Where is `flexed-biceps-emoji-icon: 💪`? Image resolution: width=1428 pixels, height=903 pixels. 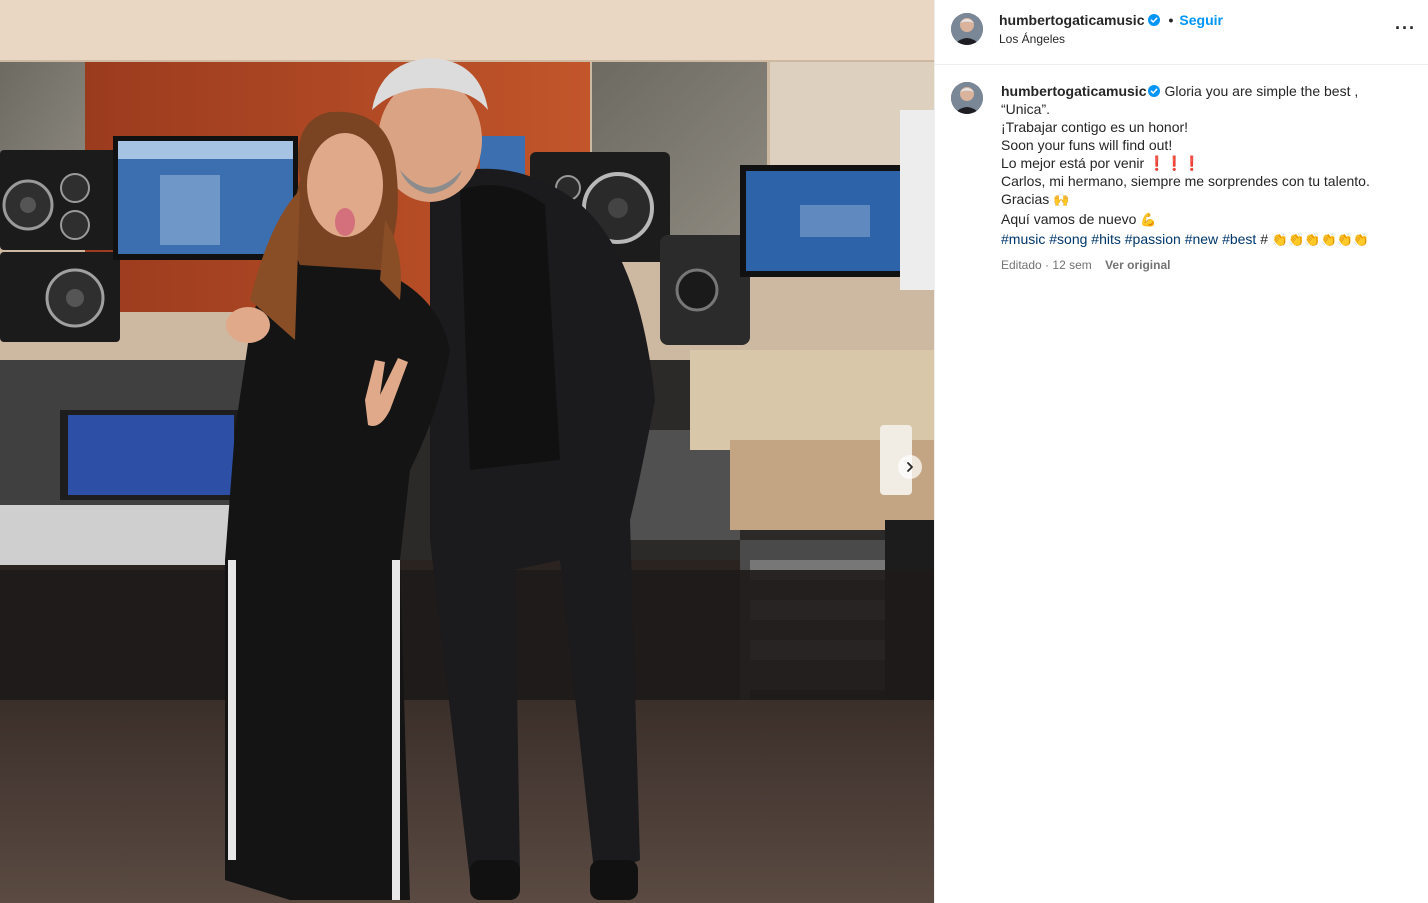 flexed-biceps-emoji-icon: 💪 is located at coordinates (1148, 220).